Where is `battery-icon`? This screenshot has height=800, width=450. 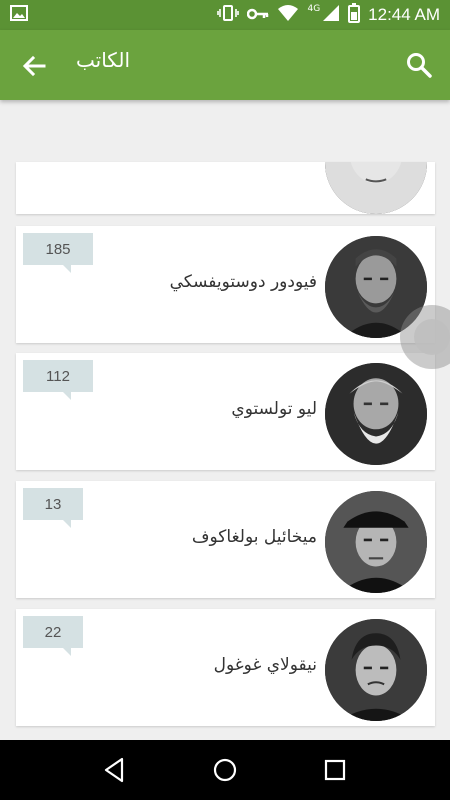
battery-icon is located at coordinates (354, 15).